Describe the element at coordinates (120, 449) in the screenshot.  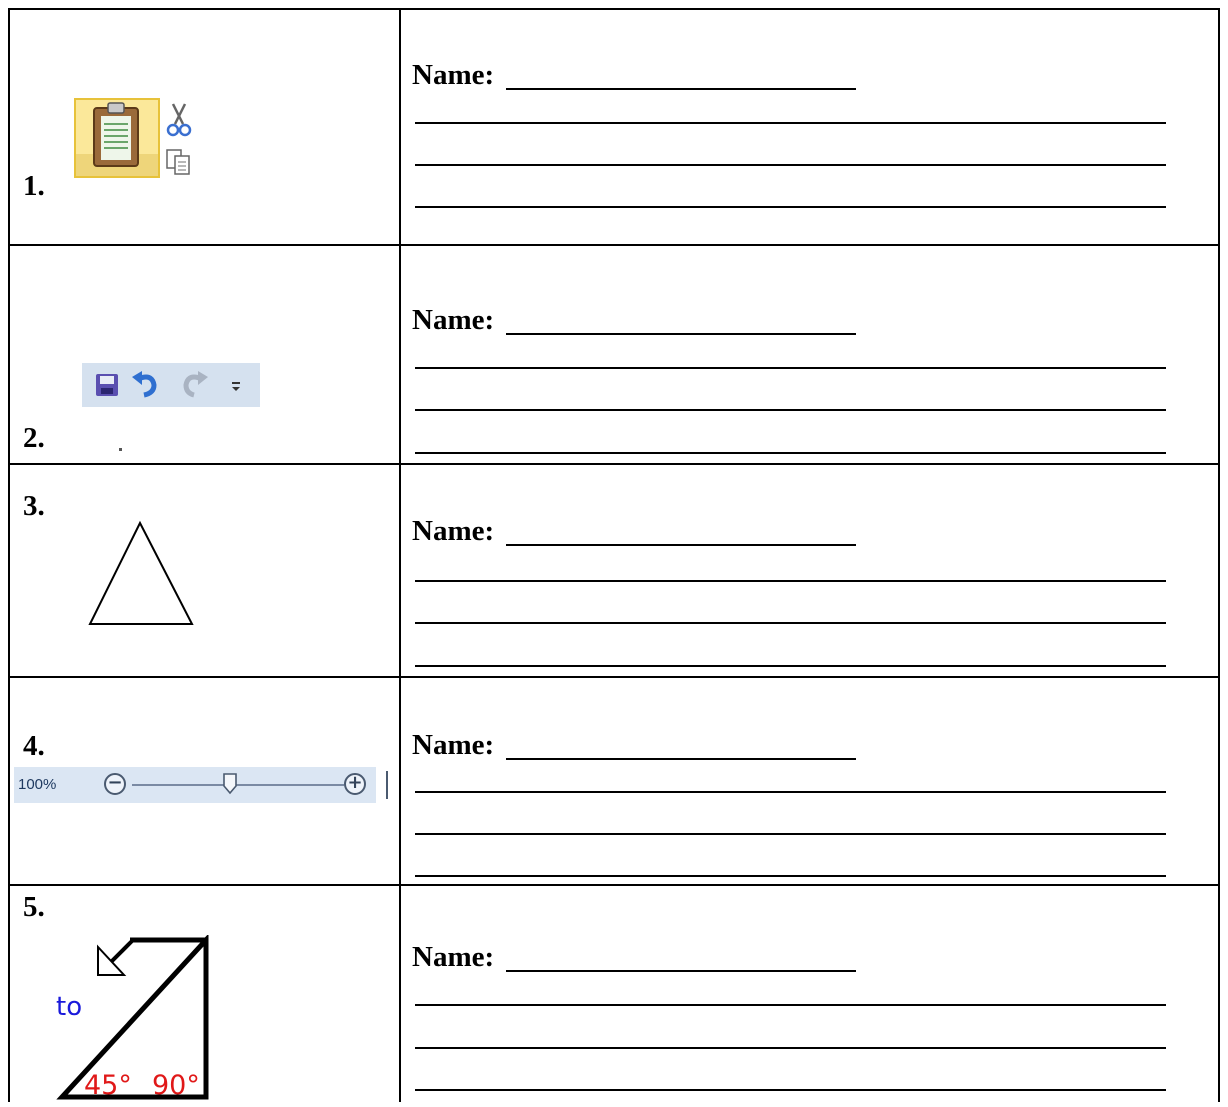
I see `stray-dot` at that location.